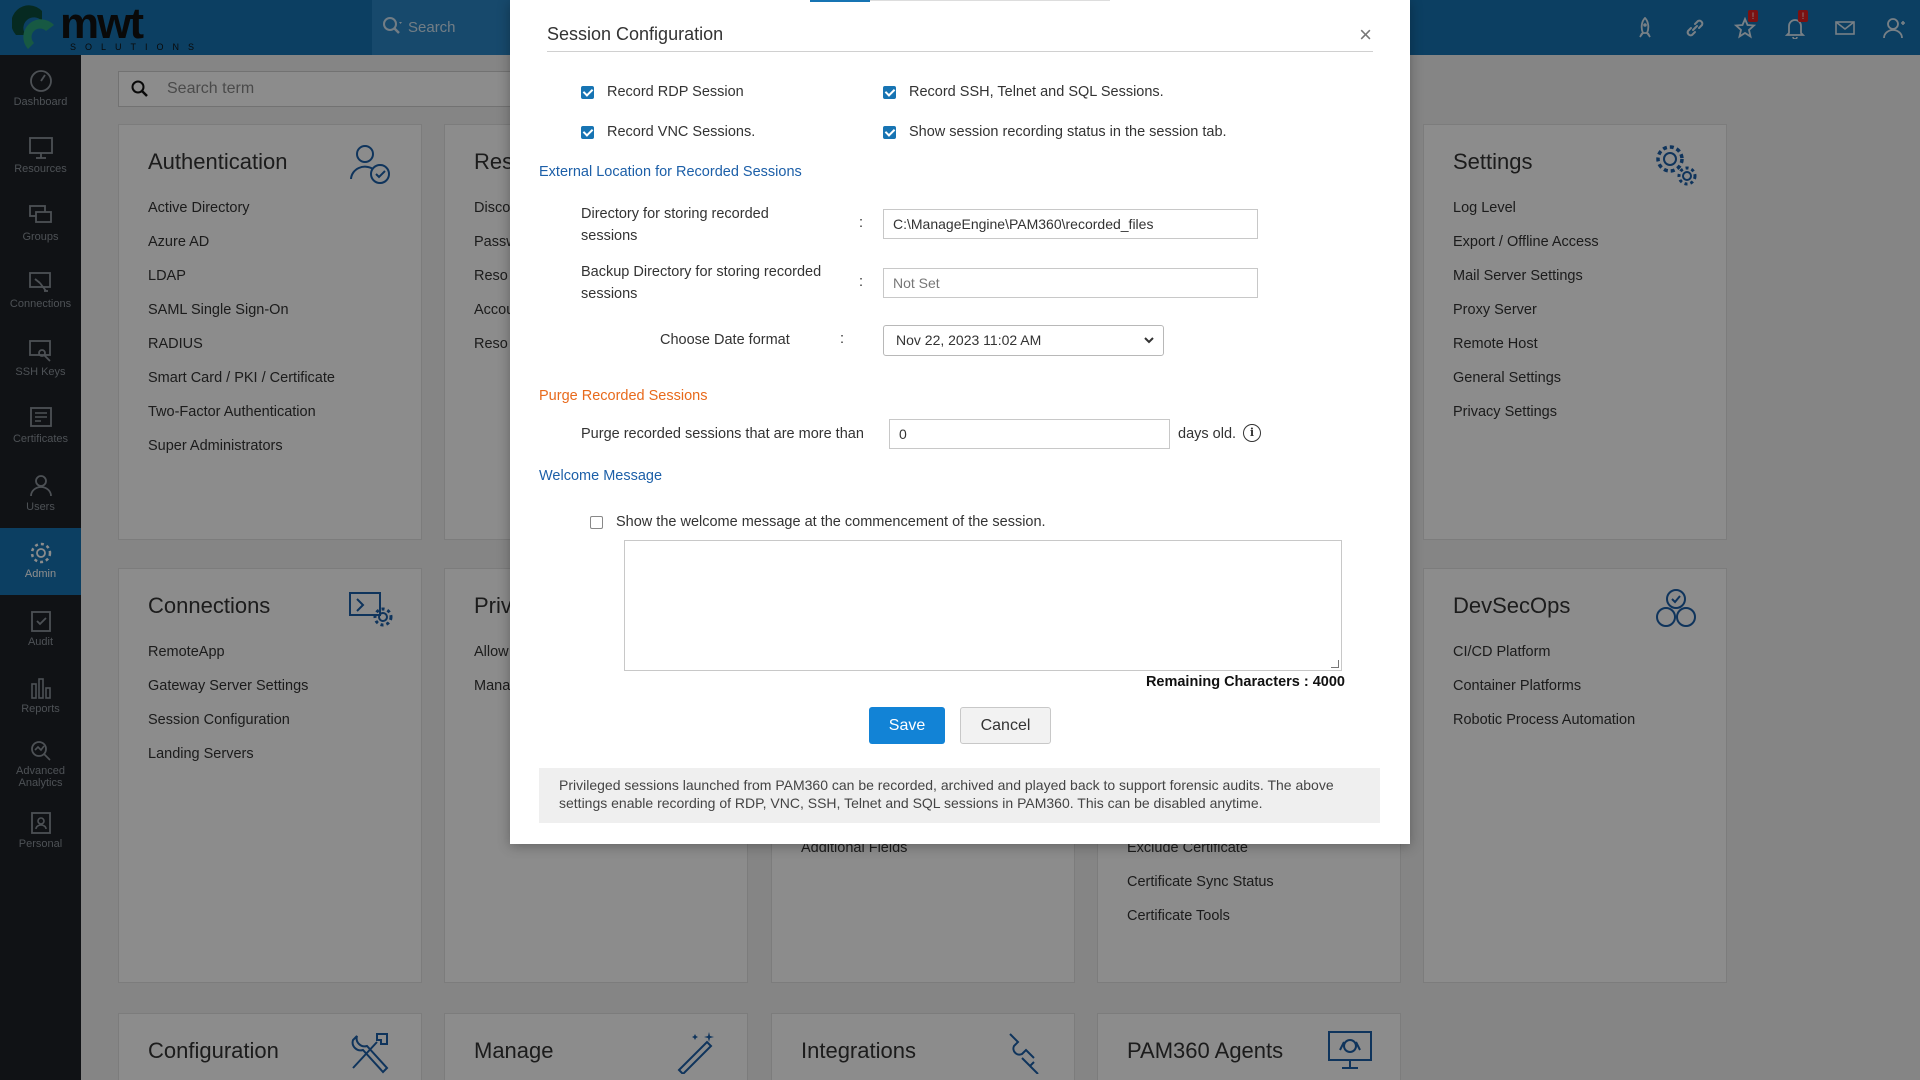  Describe the element at coordinates (960, 51) in the screenshot. I see `title-divider` at that location.